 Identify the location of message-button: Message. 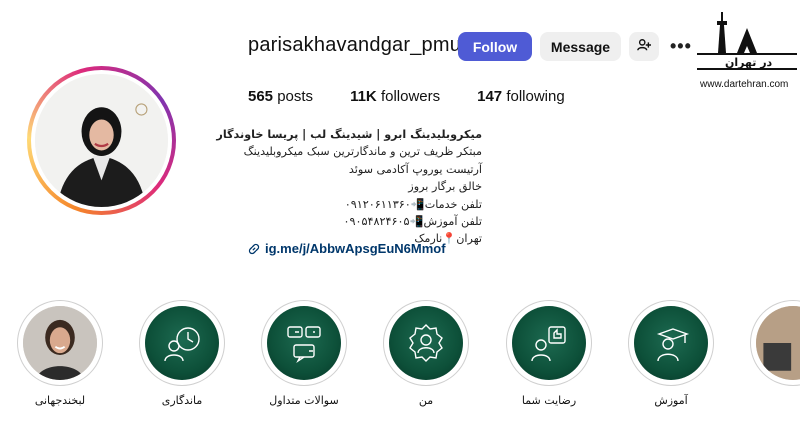
(580, 46).